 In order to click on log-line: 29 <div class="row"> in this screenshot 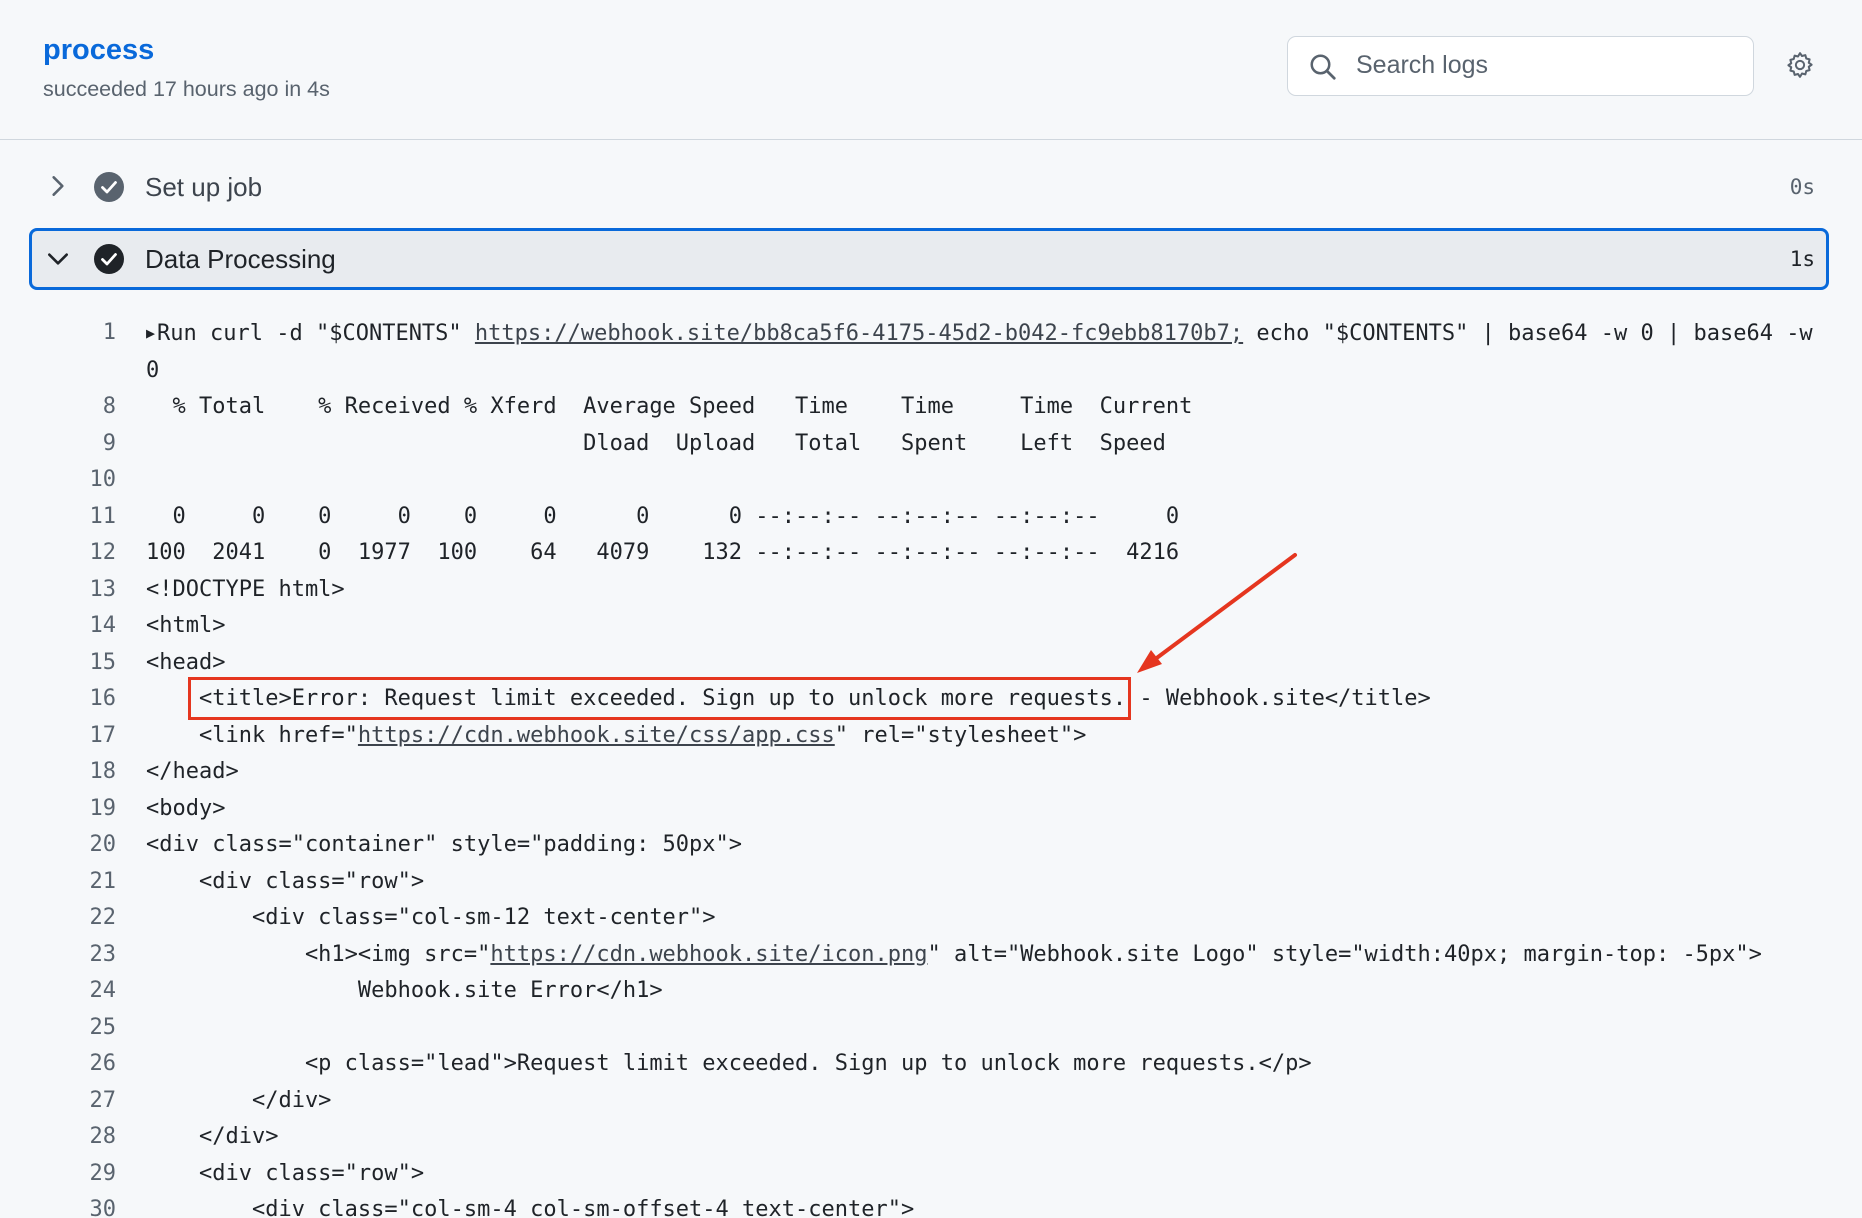, I will do `click(931, 1174)`.